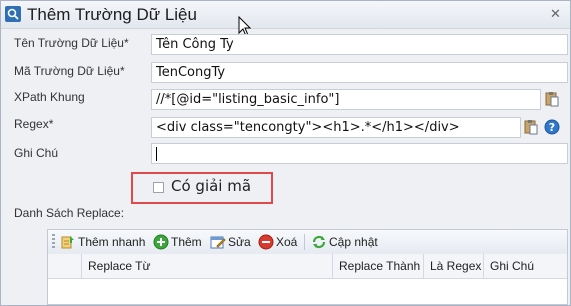 The width and height of the screenshot is (571, 306). Describe the element at coordinates (525, 266) in the screenshot. I see `column-header-ghi-chu: Ghi Chú` at that location.